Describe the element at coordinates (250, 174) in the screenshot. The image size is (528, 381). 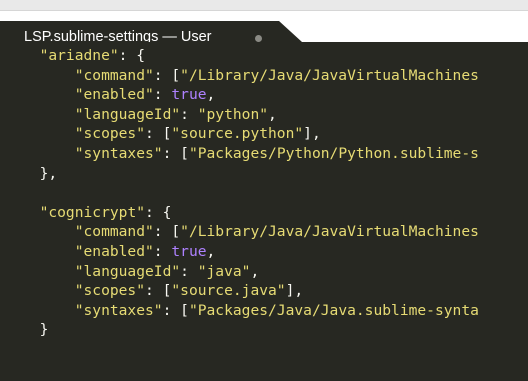
I see `code-line: },` at that location.